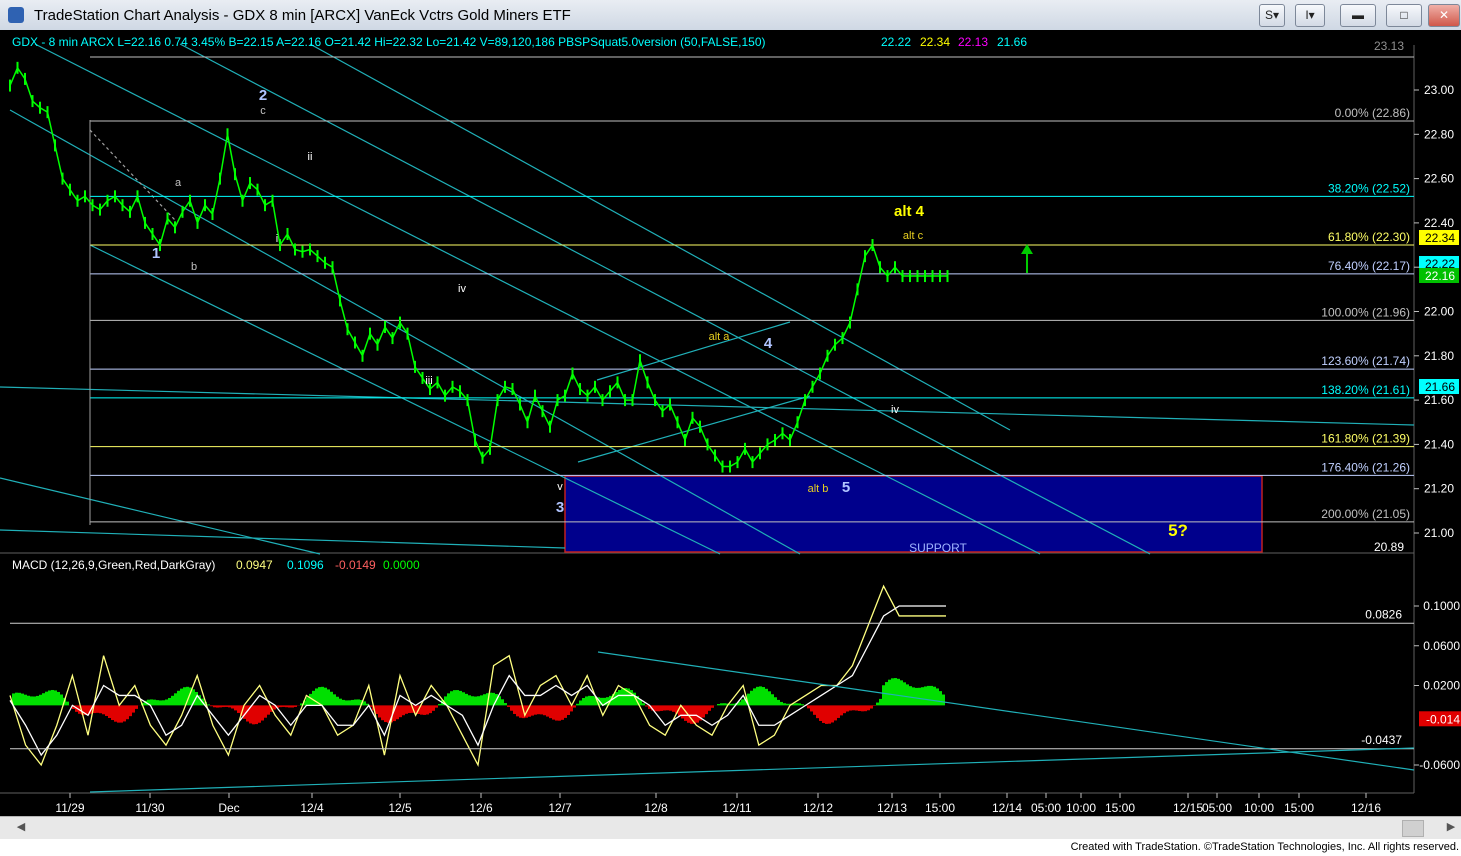 The image size is (1461, 856). Describe the element at coordinates (1439, 765) in the screenshot. I see `macd-tick-label: -0.0600` at that location.